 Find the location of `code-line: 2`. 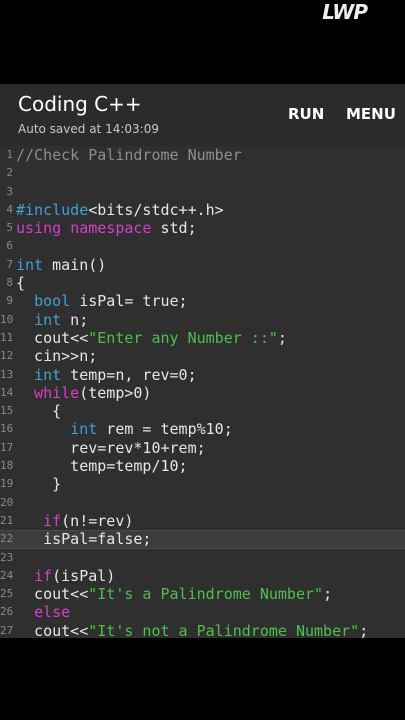

code-line: 2 is located at coordinates (202, 173).